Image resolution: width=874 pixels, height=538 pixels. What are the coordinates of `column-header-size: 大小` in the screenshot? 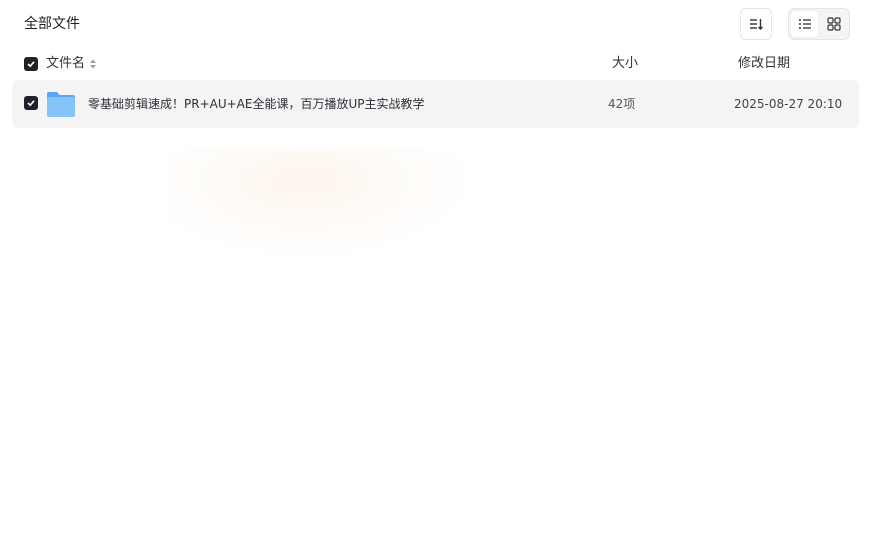 It's located at (625, 64).